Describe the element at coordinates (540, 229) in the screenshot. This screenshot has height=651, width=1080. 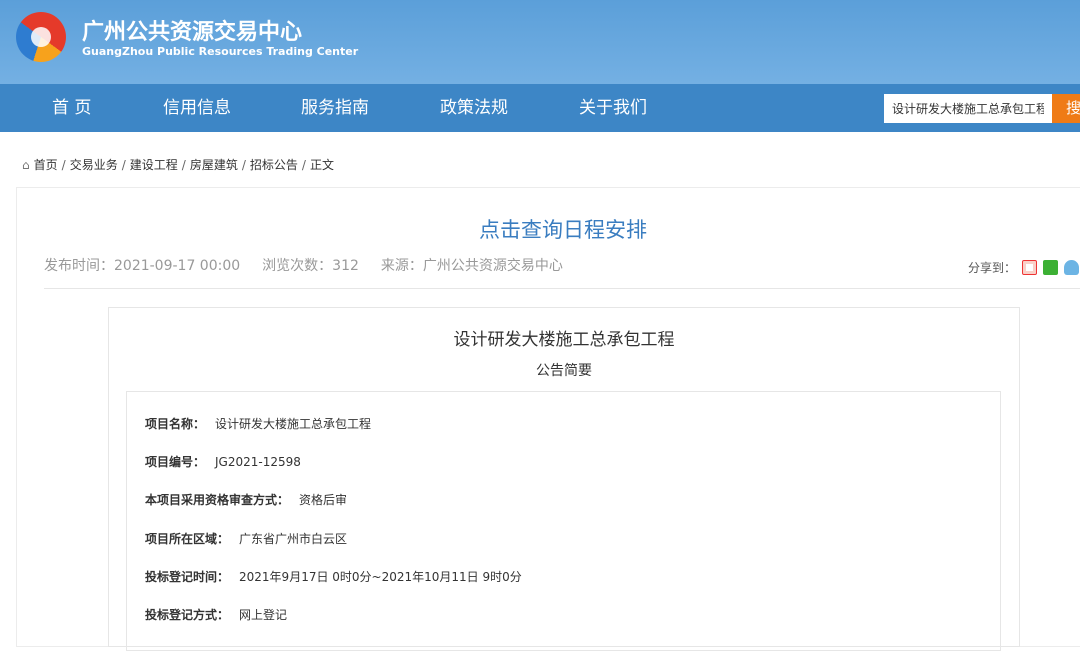
I see `schedule-link: 点击查询日程安排` at that location.